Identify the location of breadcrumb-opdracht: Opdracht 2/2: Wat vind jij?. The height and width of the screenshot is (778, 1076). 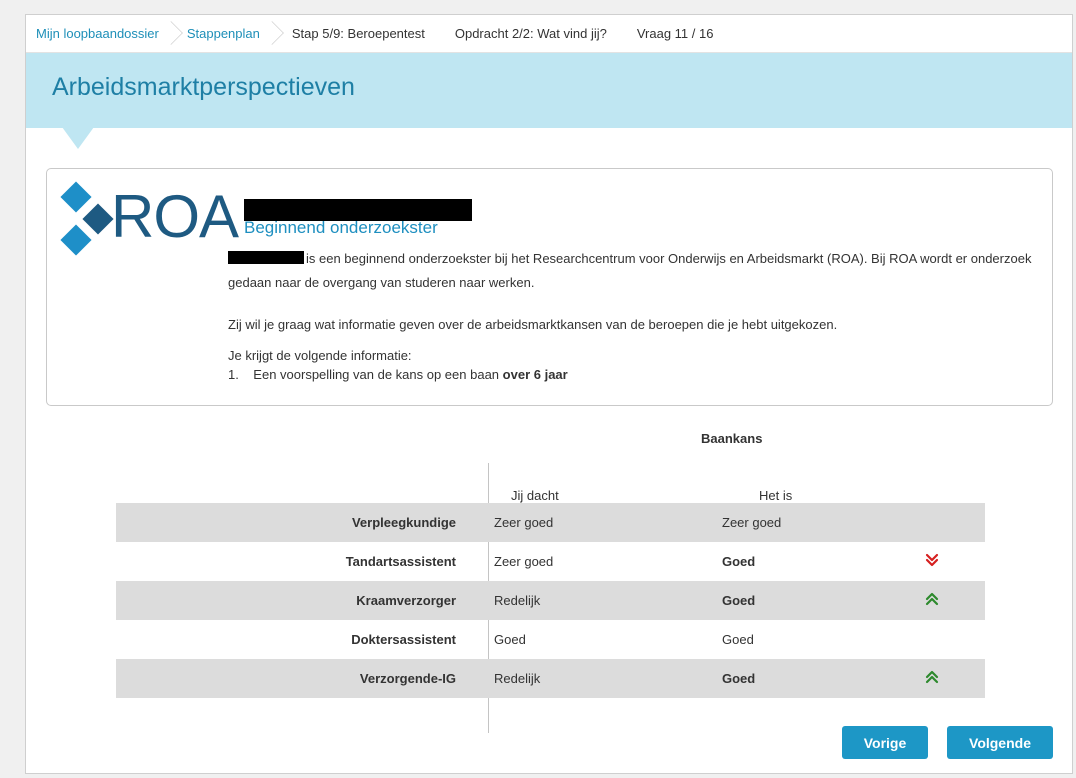
(534, 33).